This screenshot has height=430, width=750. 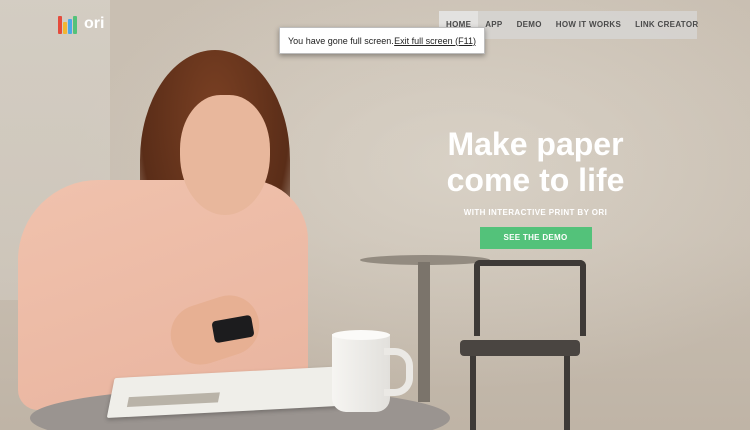 What do you see at coordinates (372, 371) in the screenshot?
I see `coffee-cup-image` at bounding box center [372, 371].